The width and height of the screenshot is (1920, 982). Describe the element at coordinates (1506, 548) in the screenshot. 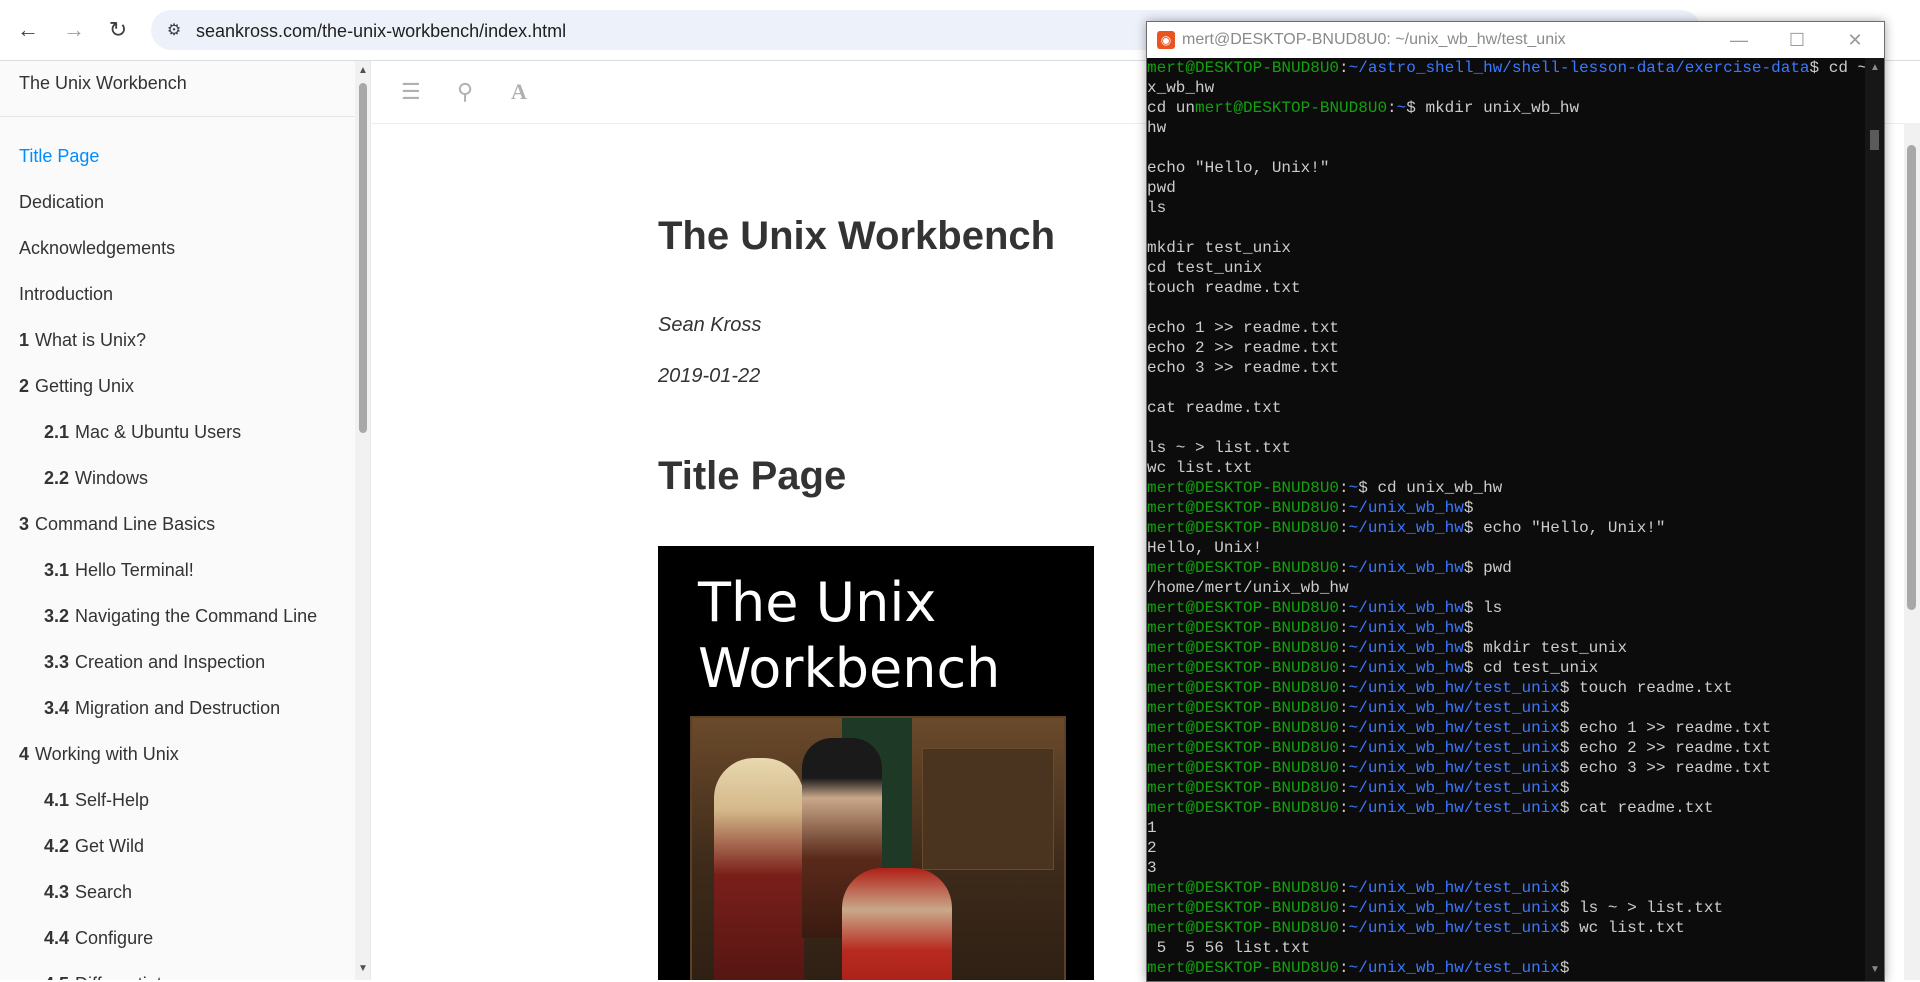

I see `terminal-line: Hello, Unix!` at that location.